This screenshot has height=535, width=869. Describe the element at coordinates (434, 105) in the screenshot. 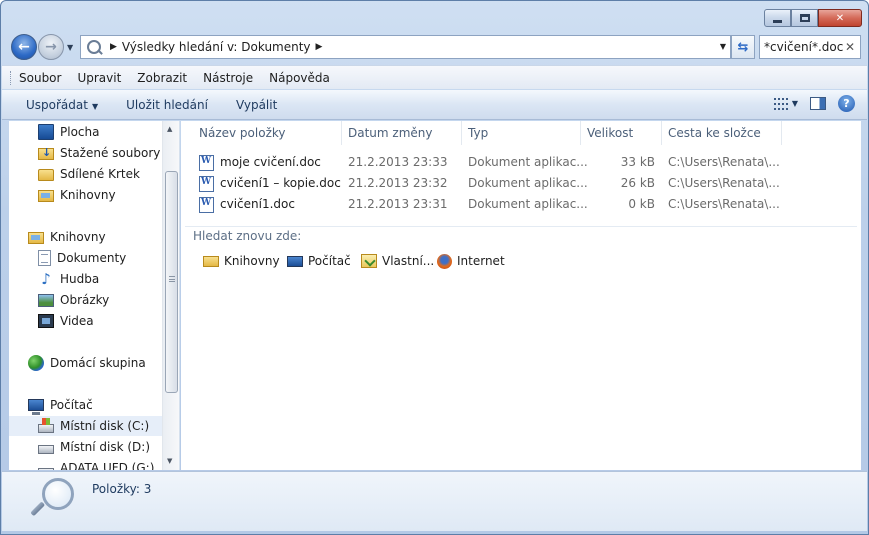

I see `command-bar: Uspořádat ▼ Uložit hledání Vypálit ▼ ?` at that location.